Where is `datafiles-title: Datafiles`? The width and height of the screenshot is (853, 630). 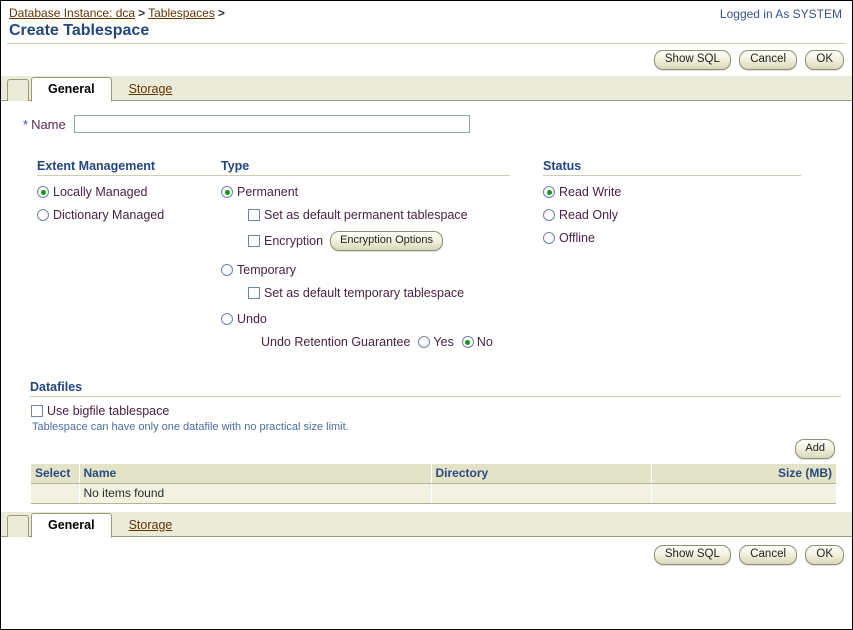
datafiles-title: Datafiles is located at coordinates (435, 388).